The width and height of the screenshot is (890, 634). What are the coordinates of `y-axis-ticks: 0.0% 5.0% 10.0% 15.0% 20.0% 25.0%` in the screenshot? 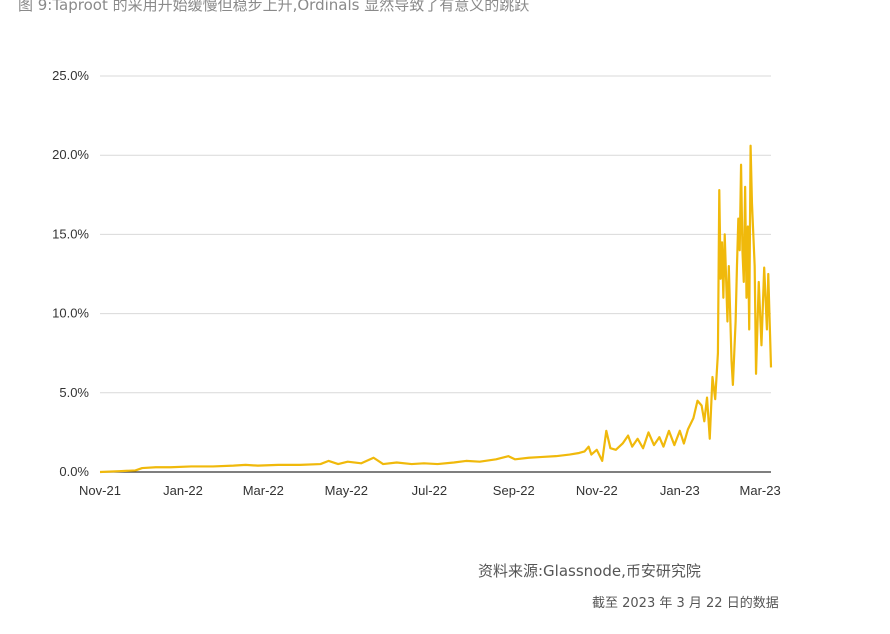 It's located at (70, 273).